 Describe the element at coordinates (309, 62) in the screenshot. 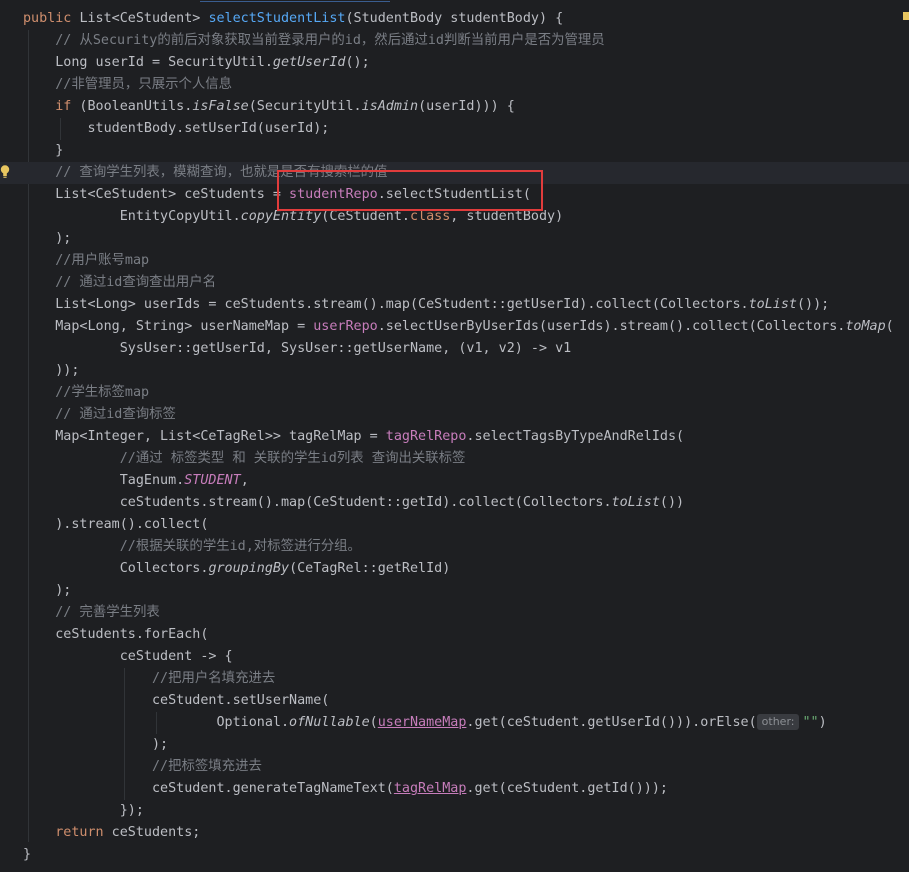

I see `code-token: getUserId` at that location.